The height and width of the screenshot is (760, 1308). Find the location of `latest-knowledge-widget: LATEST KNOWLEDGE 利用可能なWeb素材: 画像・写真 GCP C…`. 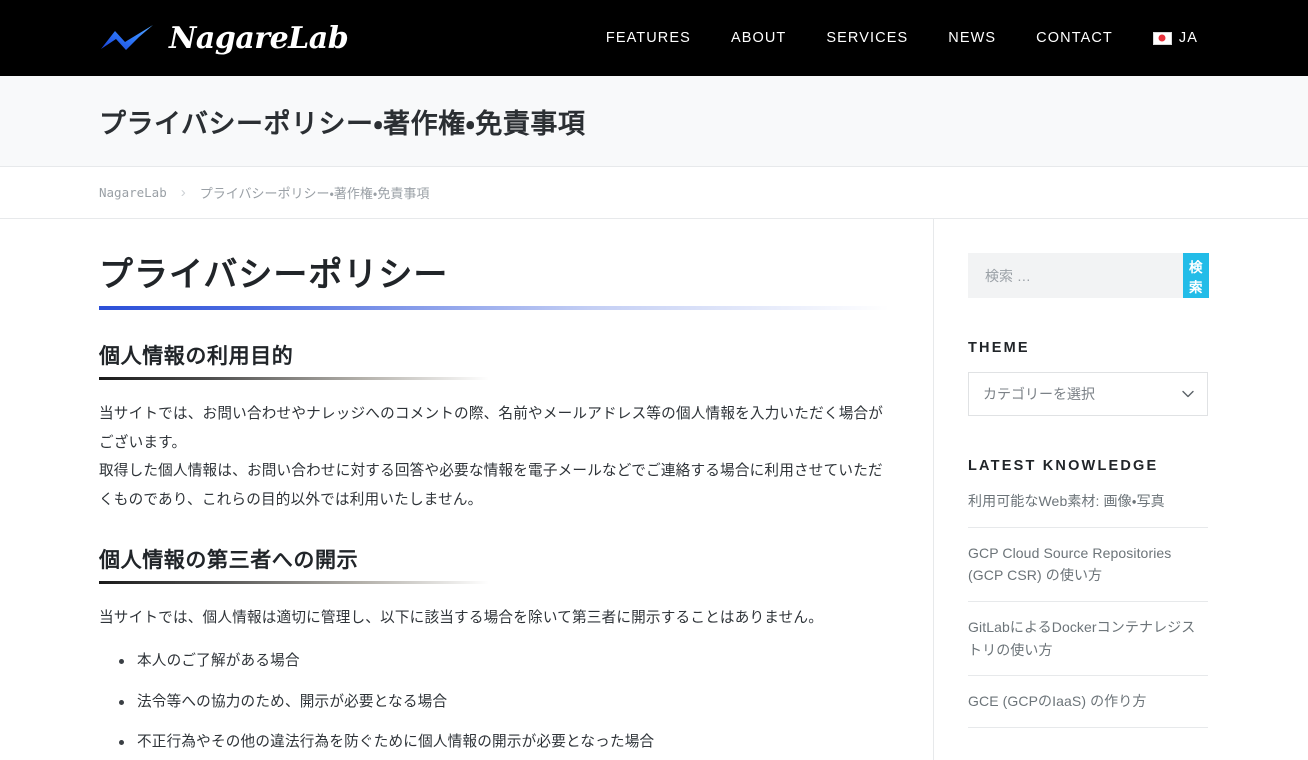

latest-knowledge-widget: LATEST KNOWLEDGE 利用可能なWeb素材: 画像・写真 GCP C… is located at coordinates (1088, 593).